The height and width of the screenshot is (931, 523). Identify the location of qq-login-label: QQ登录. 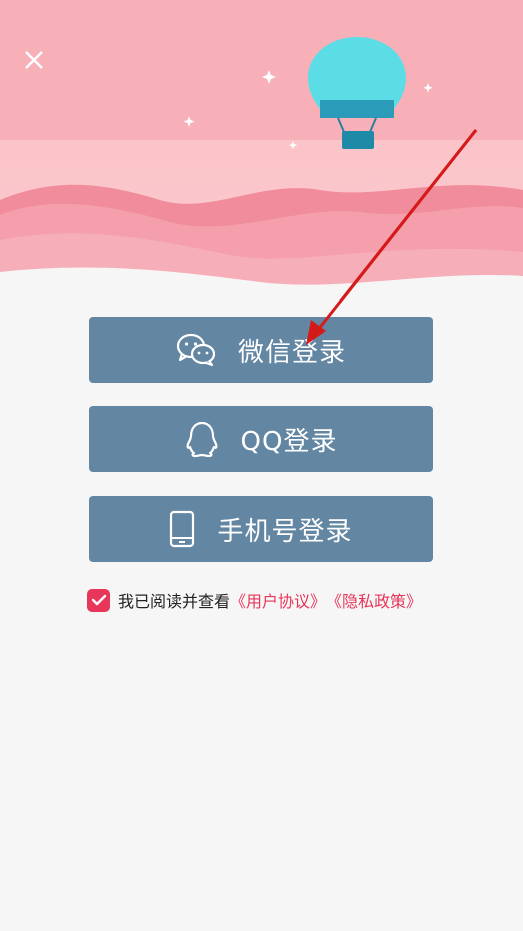
(289, 441).